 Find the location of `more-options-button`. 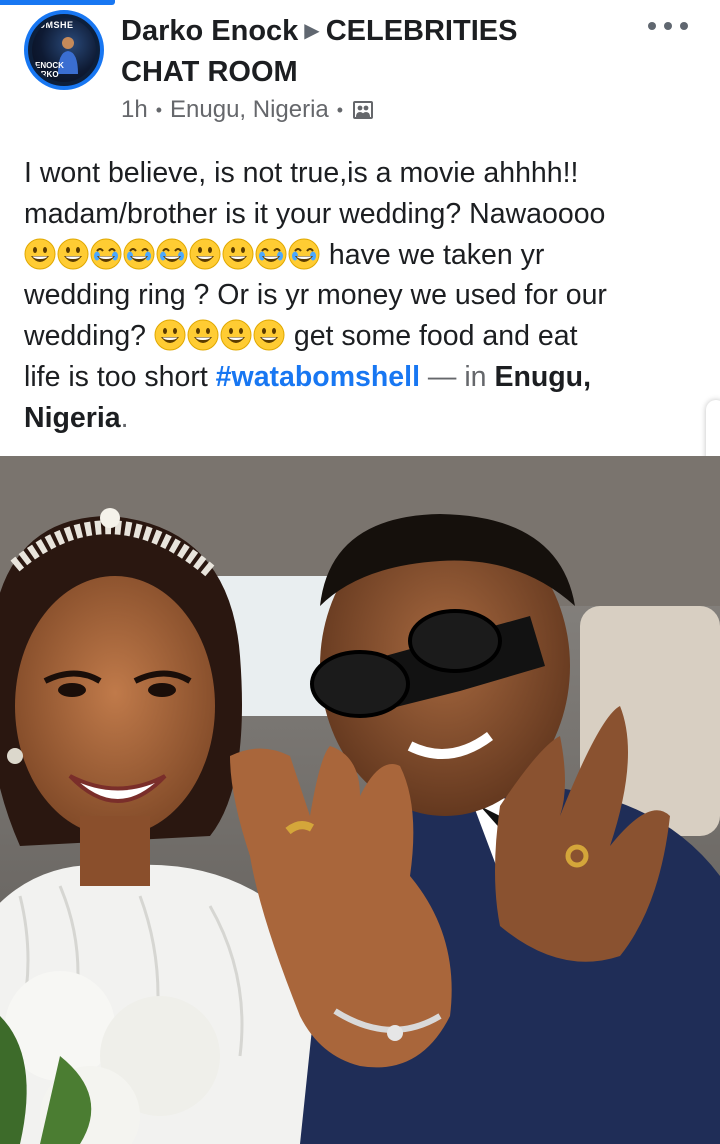

more-options-button is located at coordinates (668, 26).